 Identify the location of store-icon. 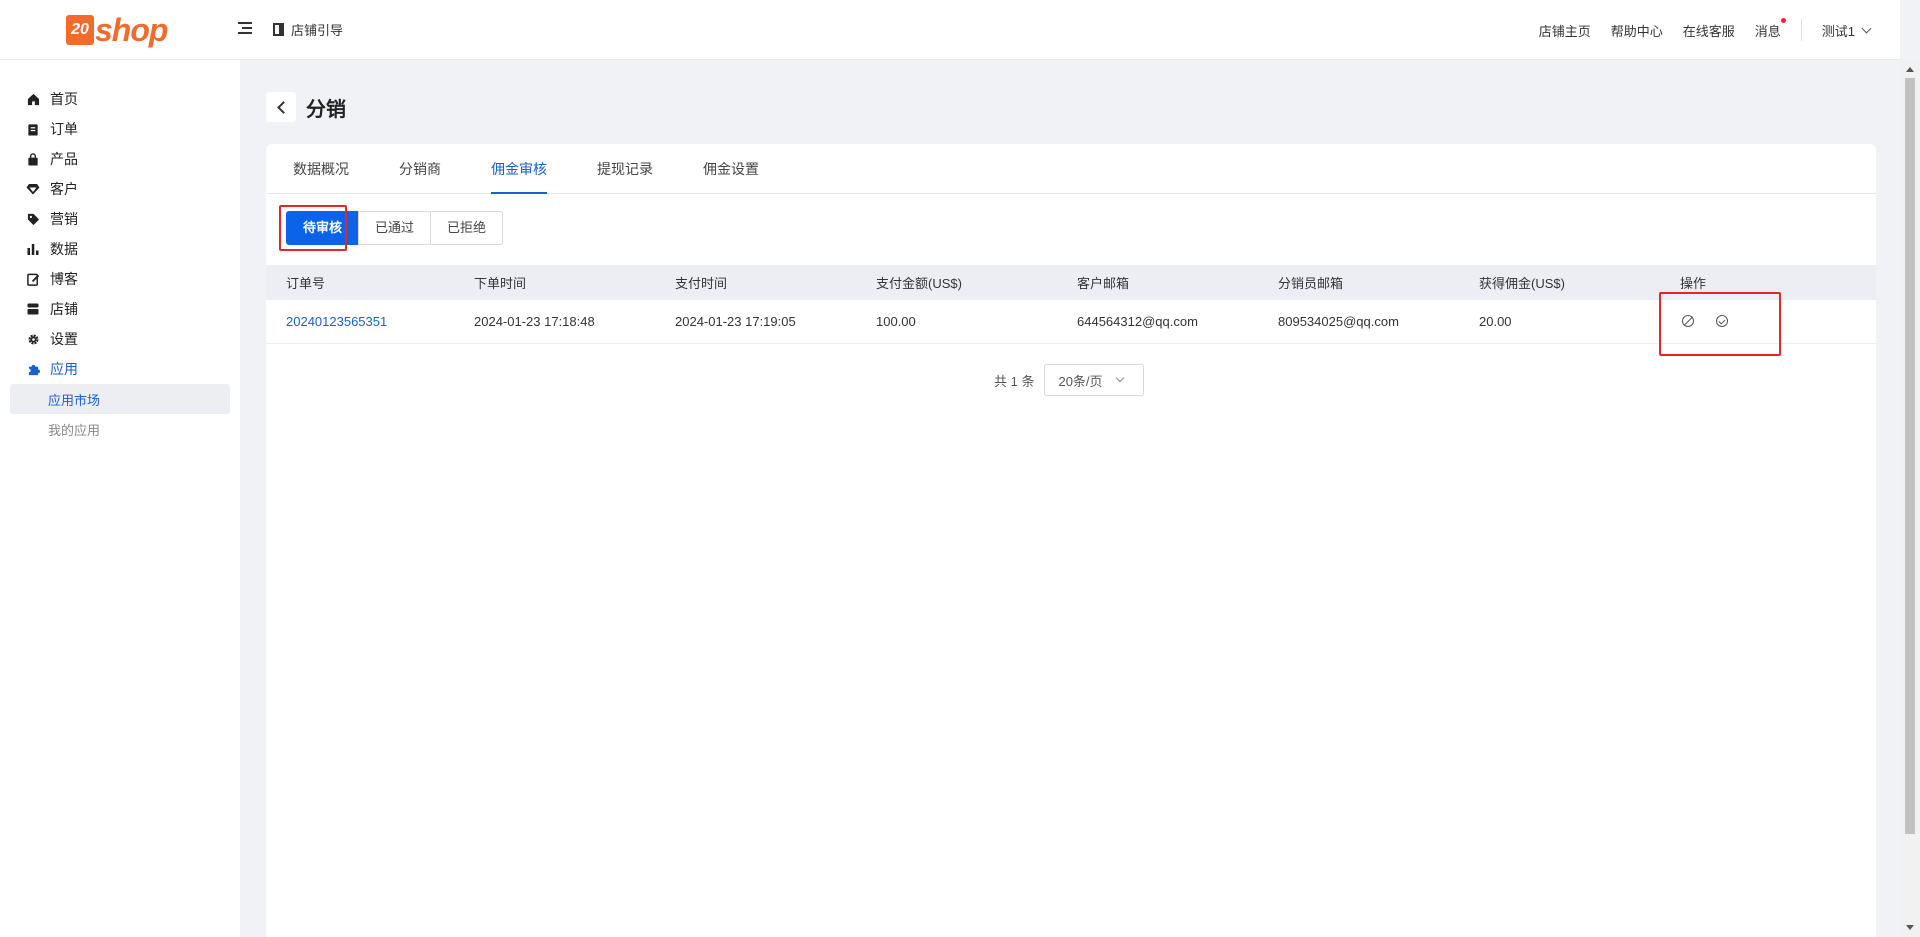
(33, 309).